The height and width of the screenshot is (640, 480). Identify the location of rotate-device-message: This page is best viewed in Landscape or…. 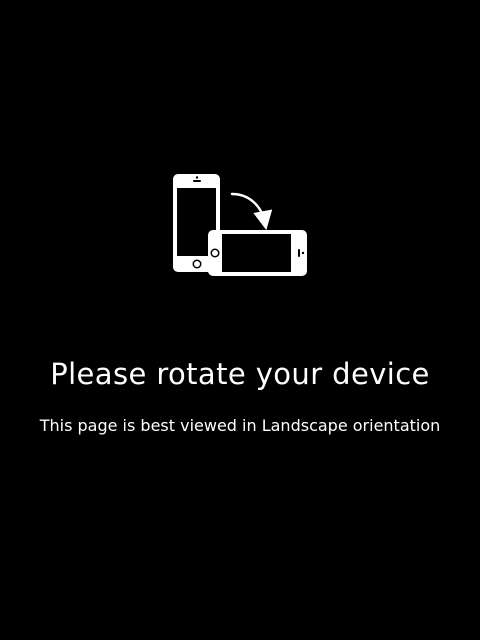
(240, 425).